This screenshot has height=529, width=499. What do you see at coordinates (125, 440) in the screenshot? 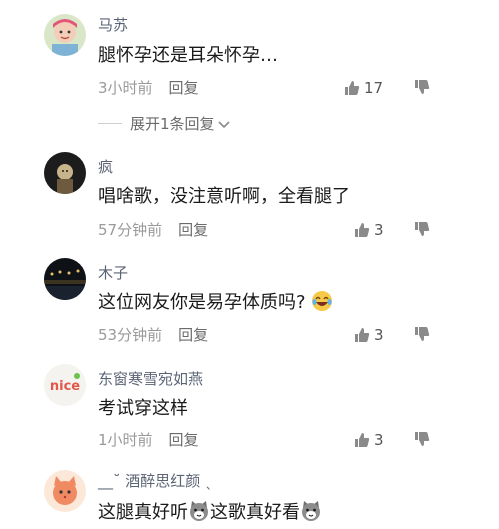
I see `comment-time: 1小时前` at bounding box center [125, 440].